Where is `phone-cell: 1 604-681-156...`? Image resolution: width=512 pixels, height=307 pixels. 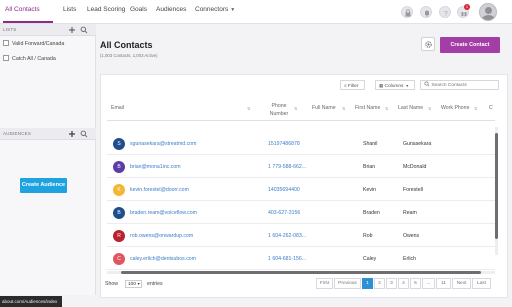 phone-cell: 1 604-681-156... is located at coordinates (287, 259).